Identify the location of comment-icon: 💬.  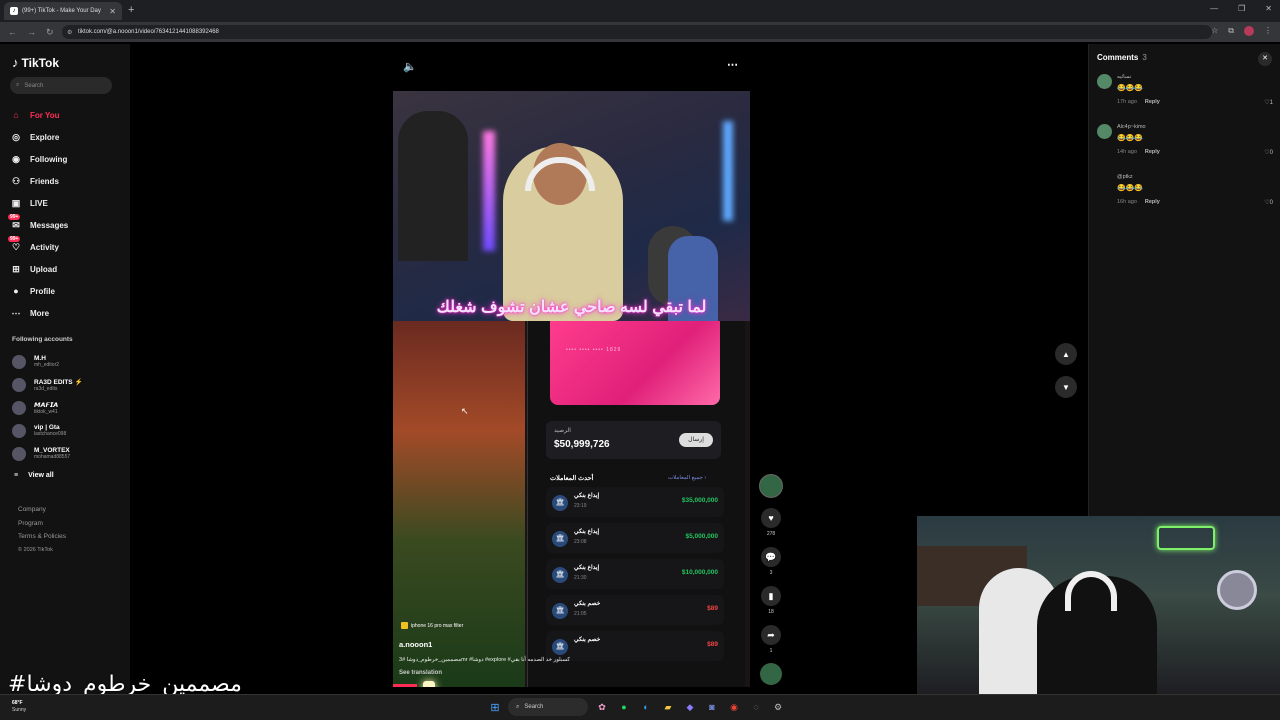
(771, 557).